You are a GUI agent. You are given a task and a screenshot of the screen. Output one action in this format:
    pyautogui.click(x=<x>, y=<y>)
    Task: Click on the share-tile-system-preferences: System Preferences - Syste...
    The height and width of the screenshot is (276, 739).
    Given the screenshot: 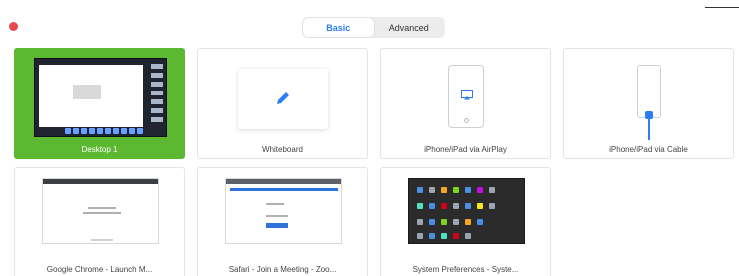 What is the action you would take?
    pyautogui.click(x=465, y=221)
    